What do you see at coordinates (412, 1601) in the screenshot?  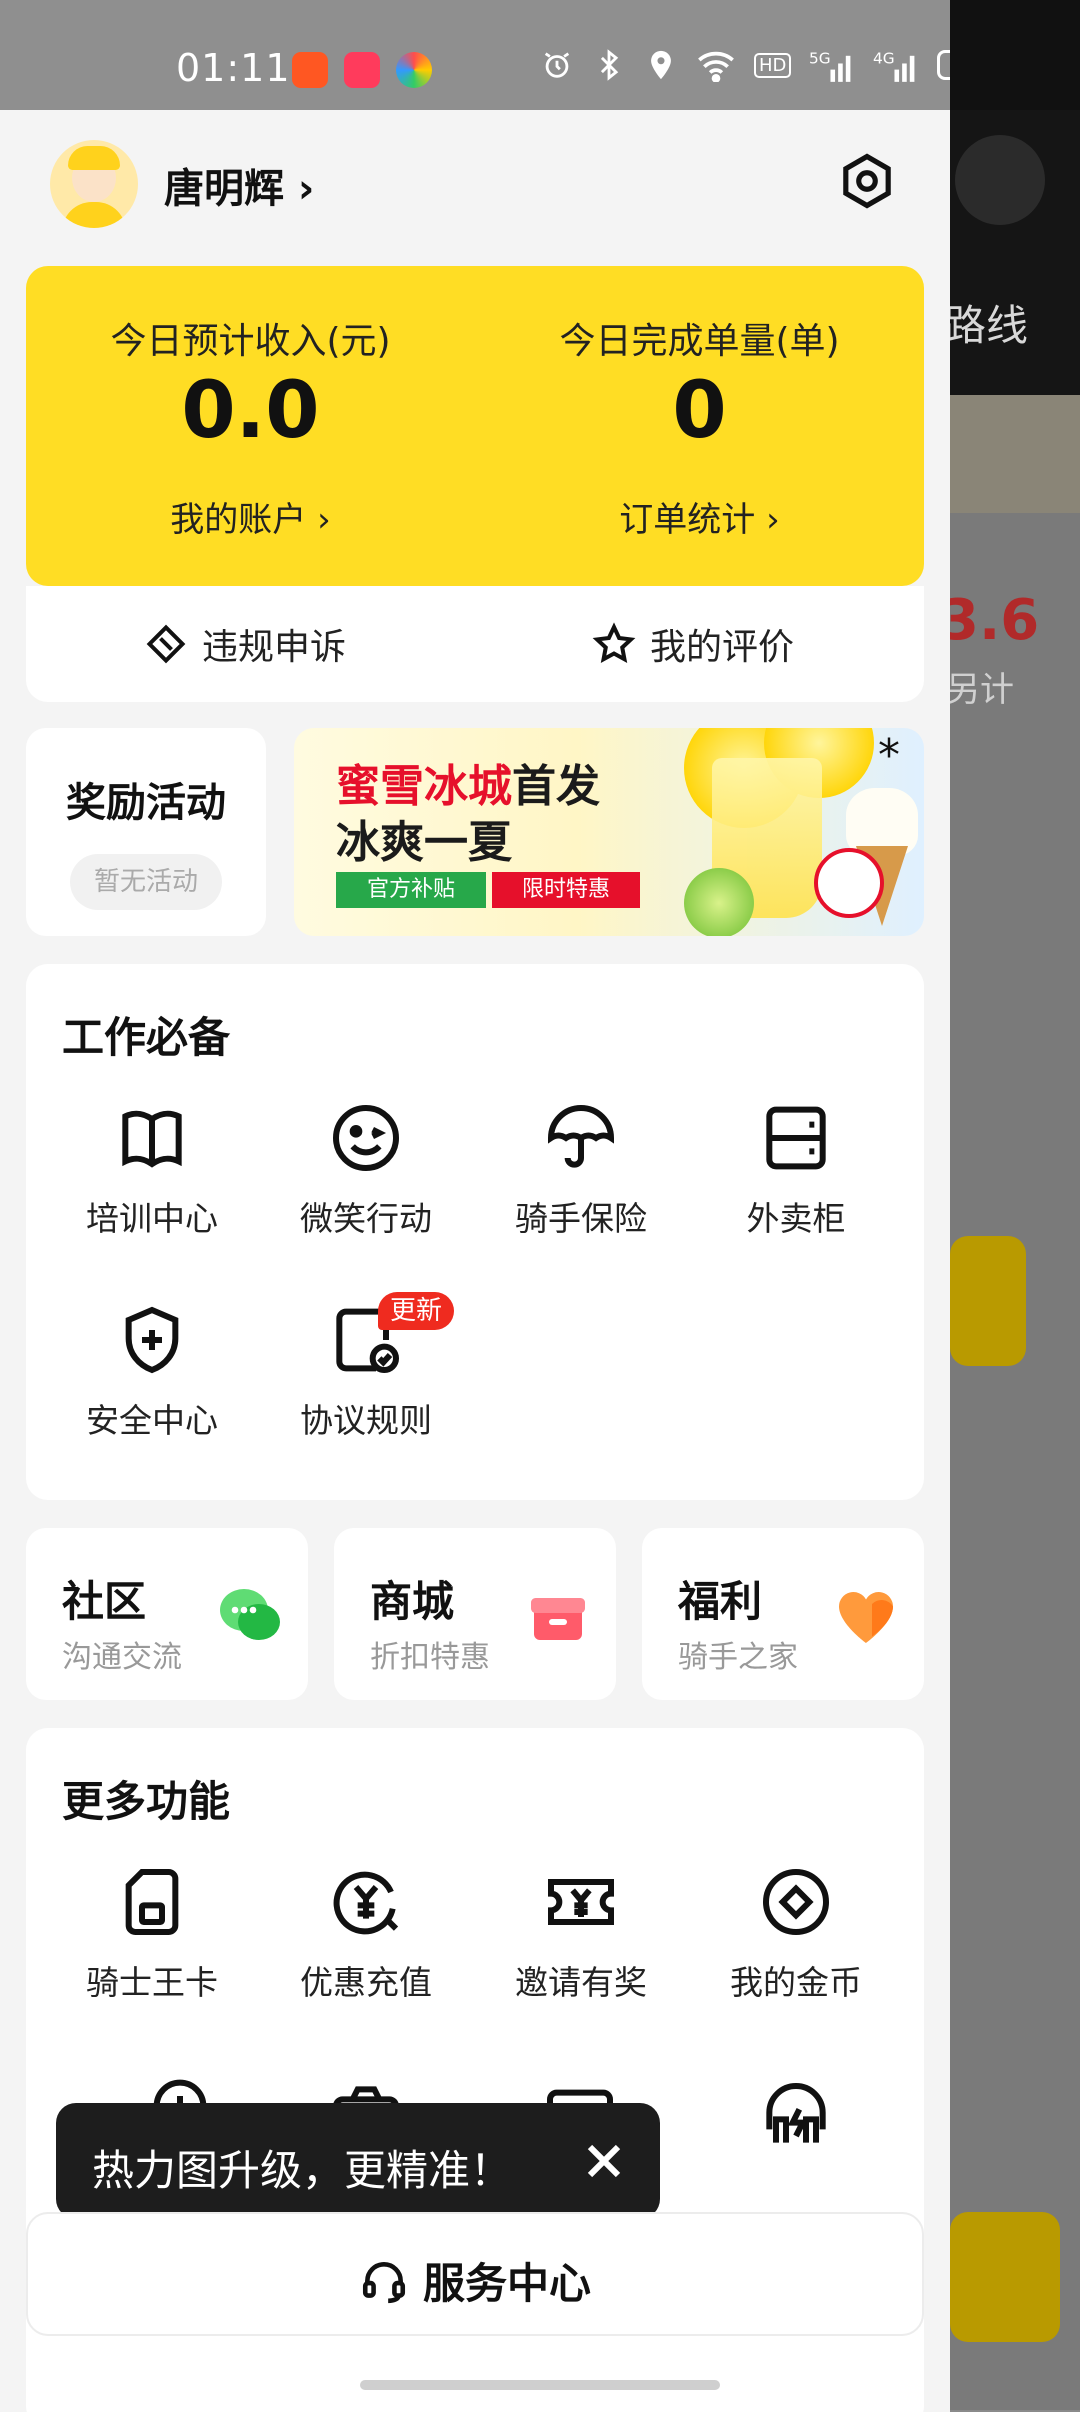 I see `mall-title: 商城` at bounding box center [412, 1601].